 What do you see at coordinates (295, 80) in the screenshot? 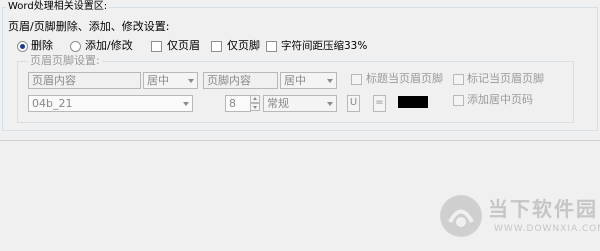
I see `footer-align-value: 居中` at bounding box center [295, 80].